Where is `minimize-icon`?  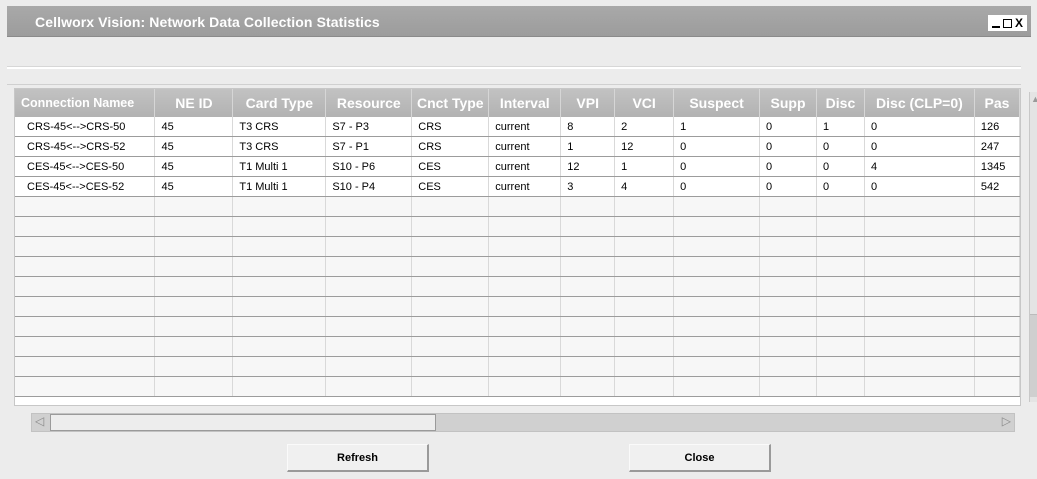
minimize-icon is located at coordinates (995, 27).